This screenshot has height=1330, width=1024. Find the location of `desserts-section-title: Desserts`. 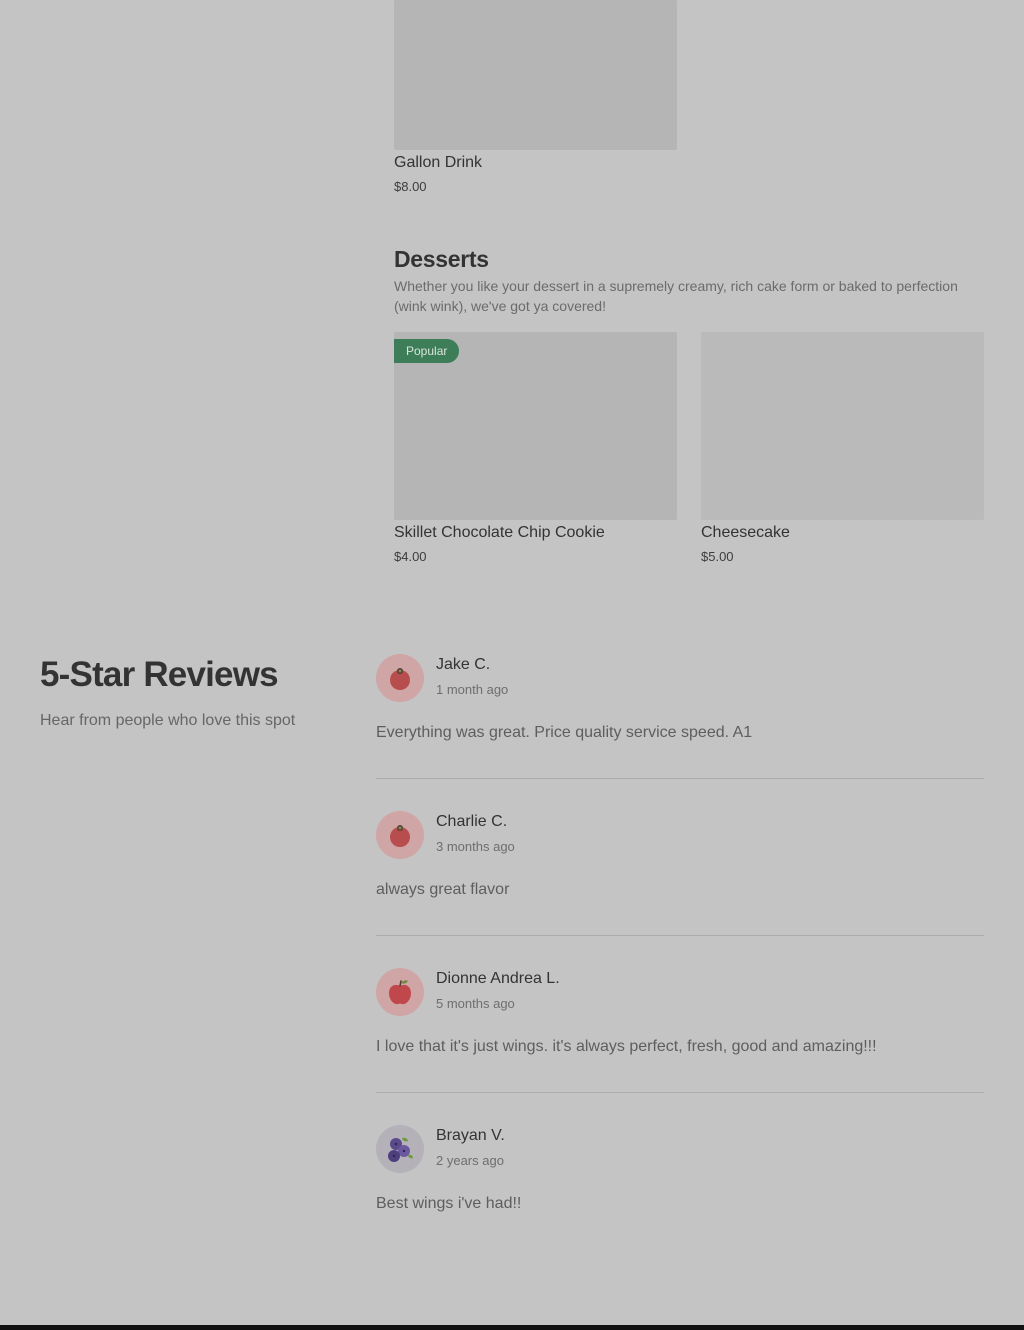

desserts-section-title: Desserts is located at coordinates (441, 259).